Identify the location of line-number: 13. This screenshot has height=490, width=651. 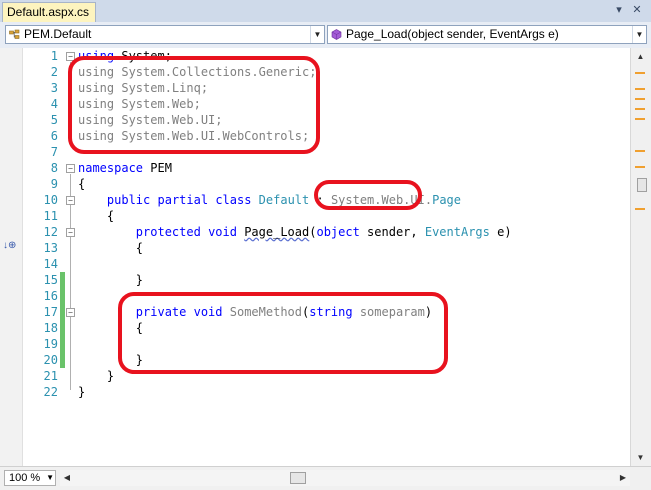
(50, 248).